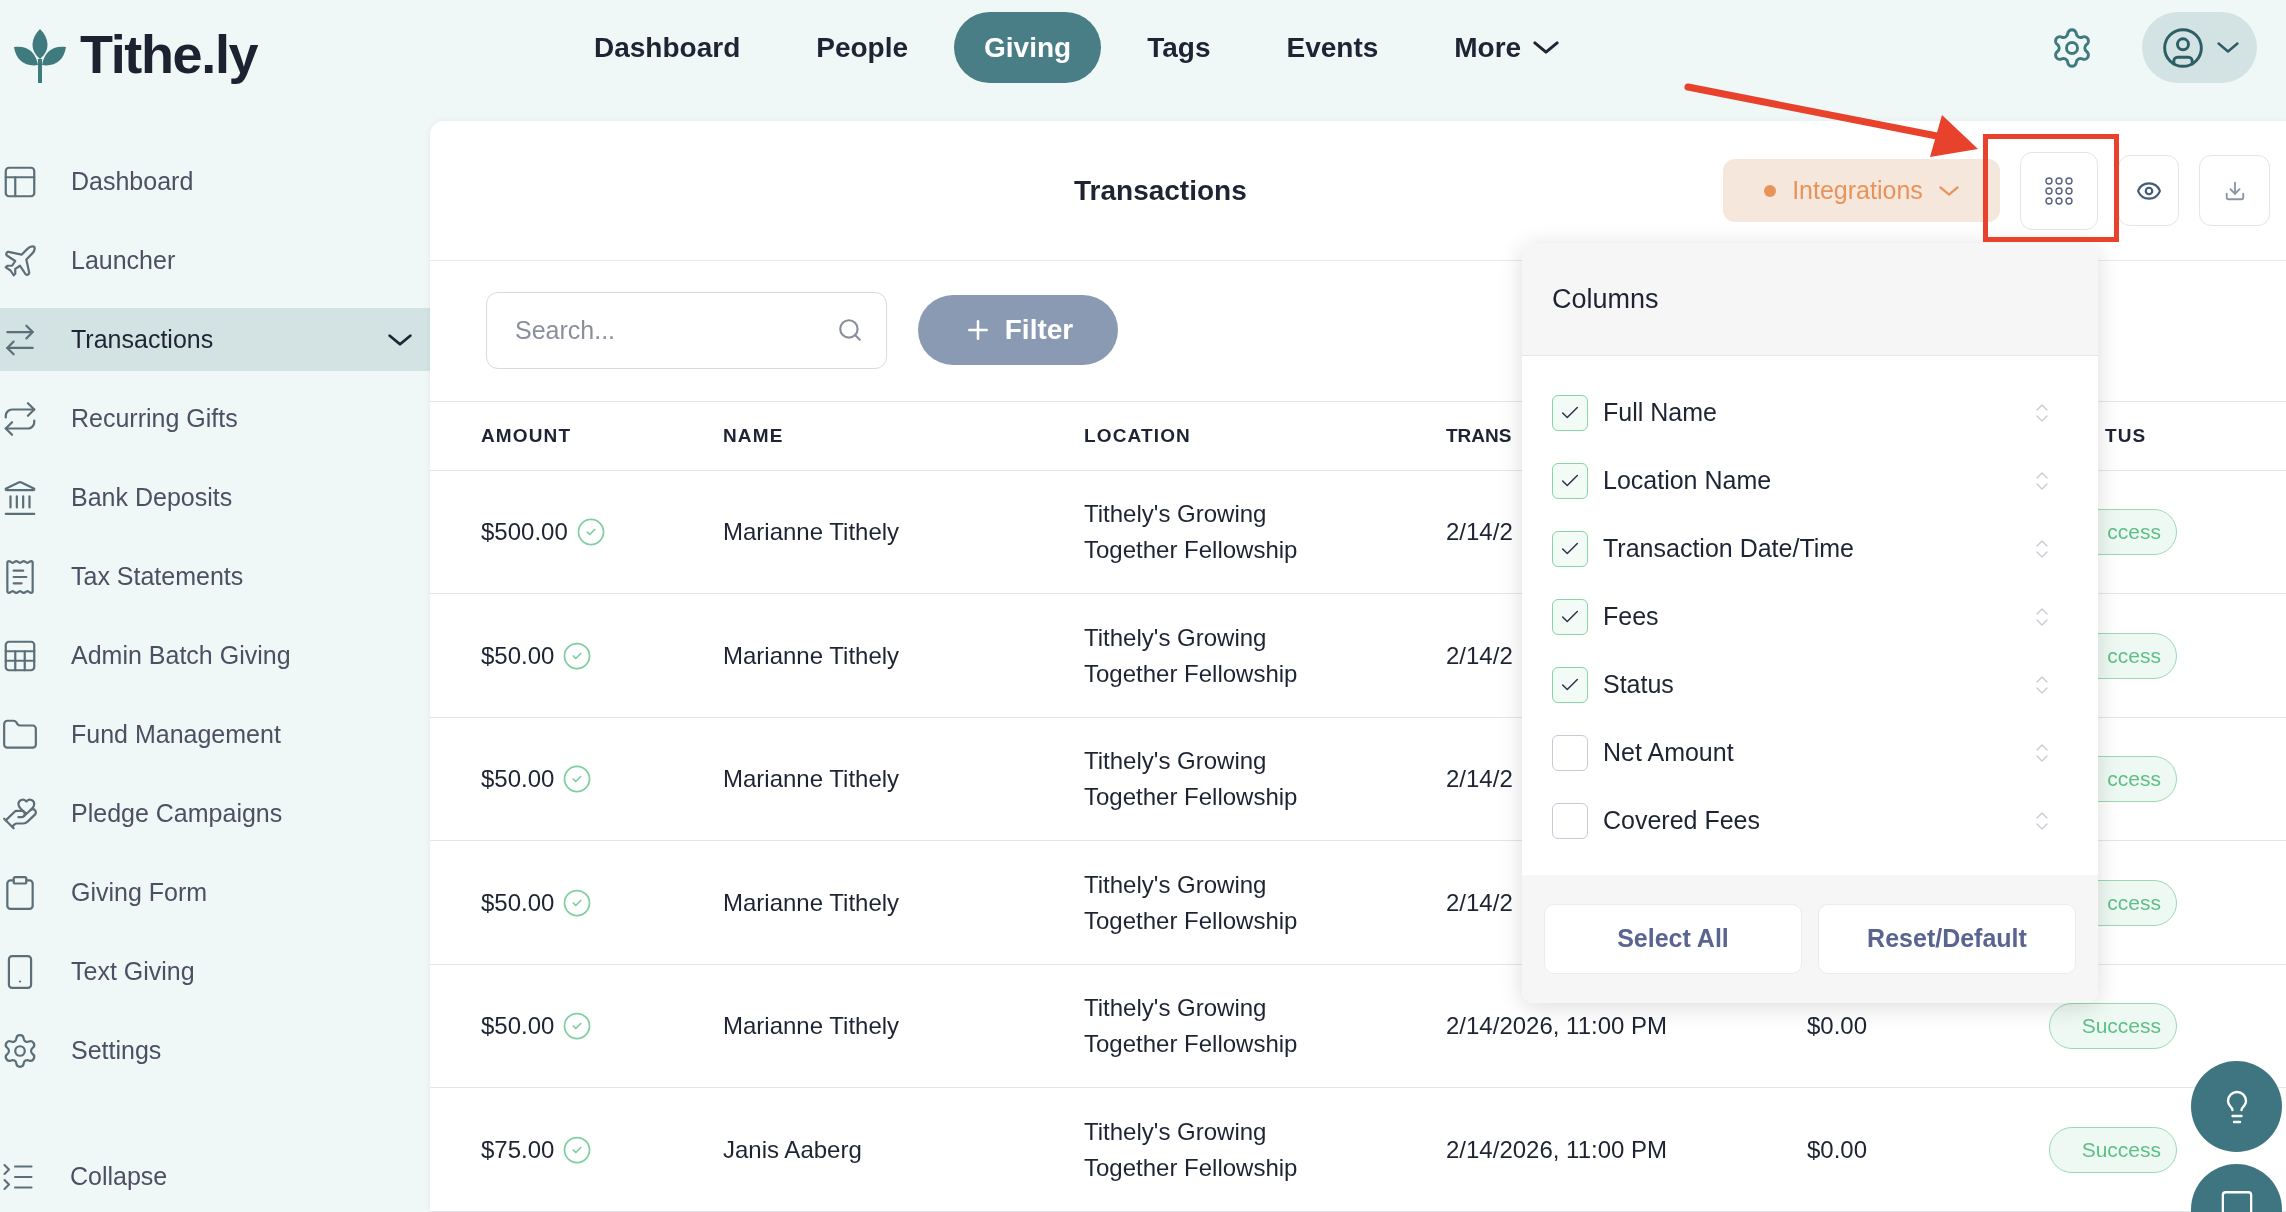  I want to click on sidebar-item: Pledge Campaigns, so click(215, 813).